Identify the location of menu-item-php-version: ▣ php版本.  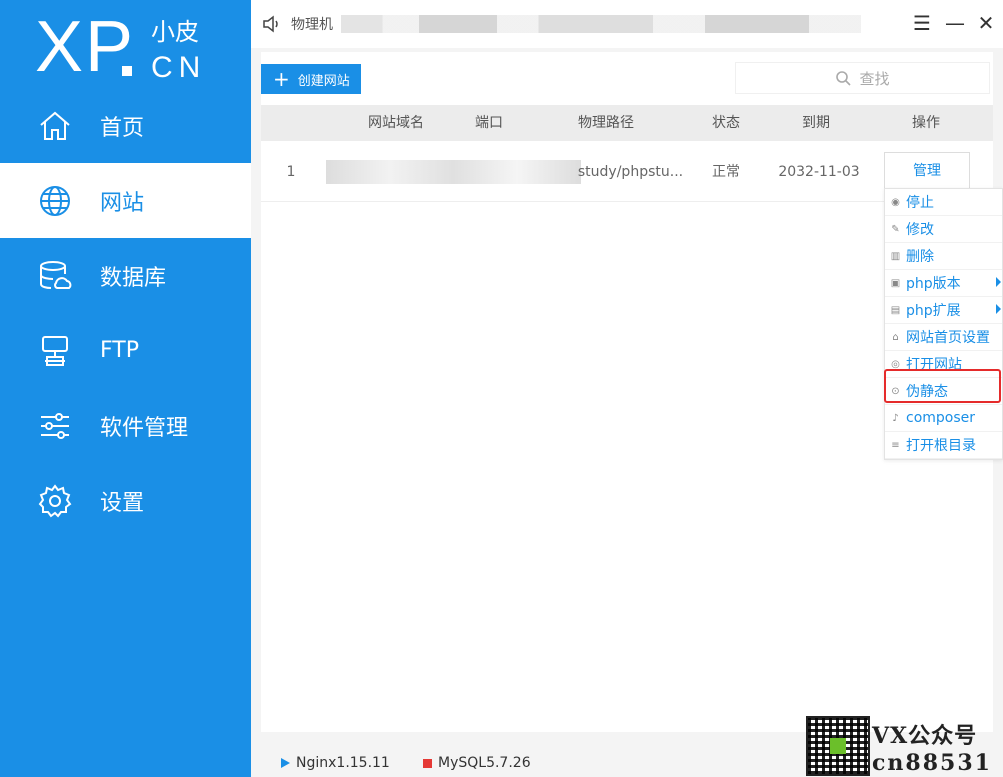
(943, 283).